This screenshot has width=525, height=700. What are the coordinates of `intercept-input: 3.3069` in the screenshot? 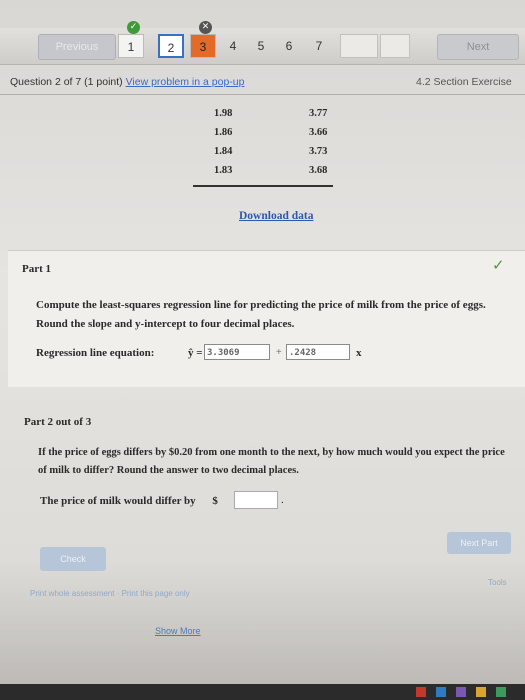 It's located at (237, 352).